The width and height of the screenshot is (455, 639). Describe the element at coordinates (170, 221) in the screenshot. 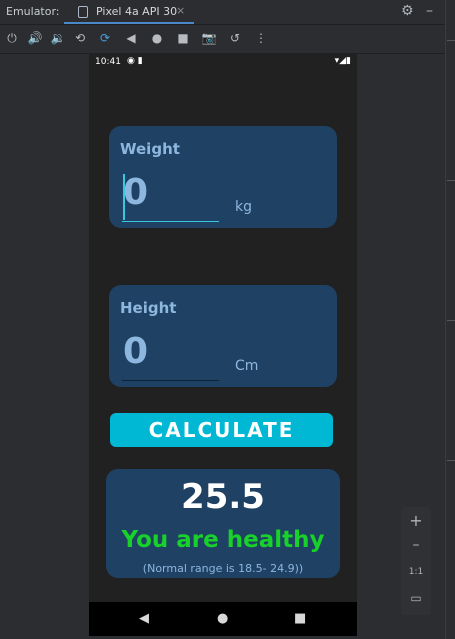

I see `weight-input-underline` at that location.